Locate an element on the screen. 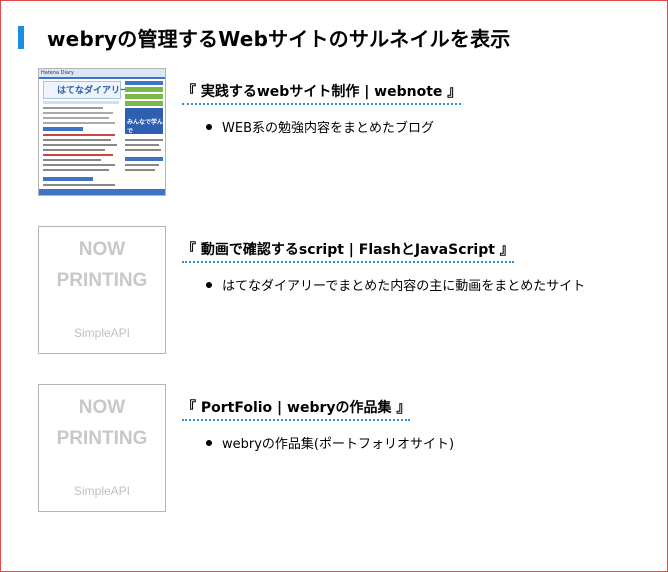 The height and width of the screenshot is (572, 668). site-title-link: 『 実践するwebサイト制作 | webnote 』 is located at coordinates (322, 93).